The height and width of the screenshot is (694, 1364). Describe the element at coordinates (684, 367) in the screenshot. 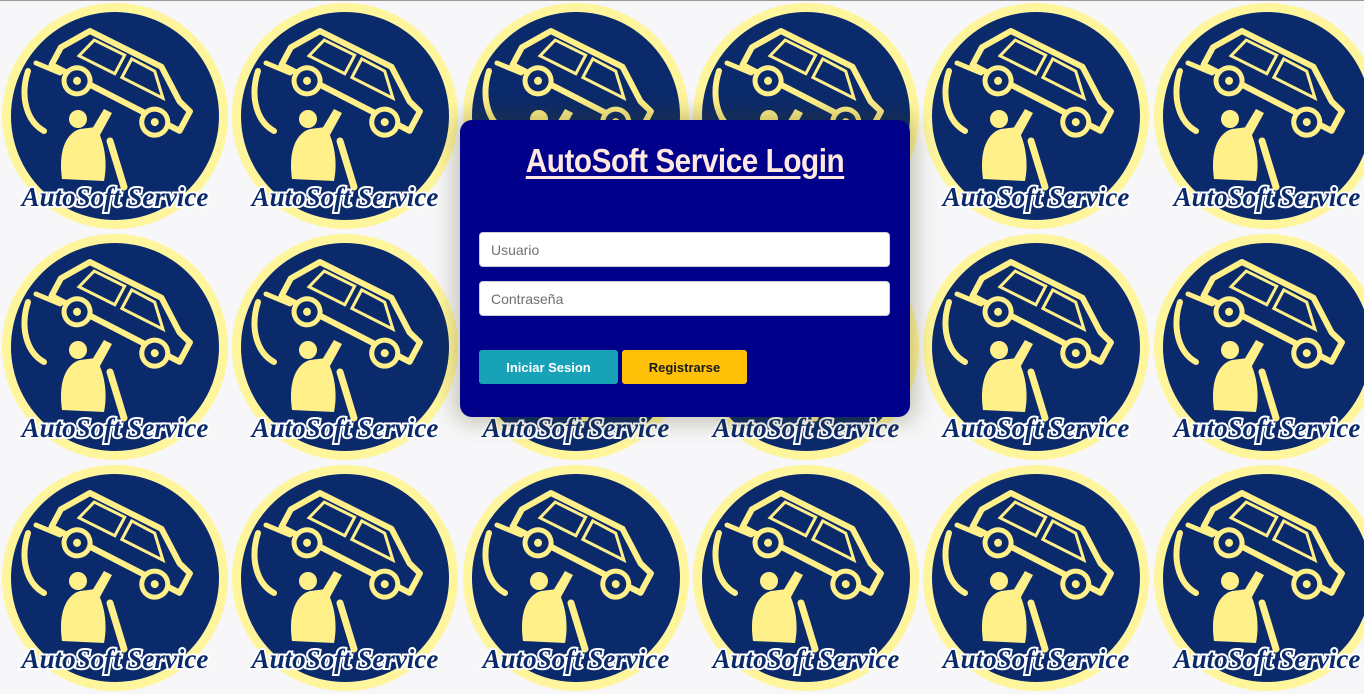

I see `register-button: Registrarse` at that location.